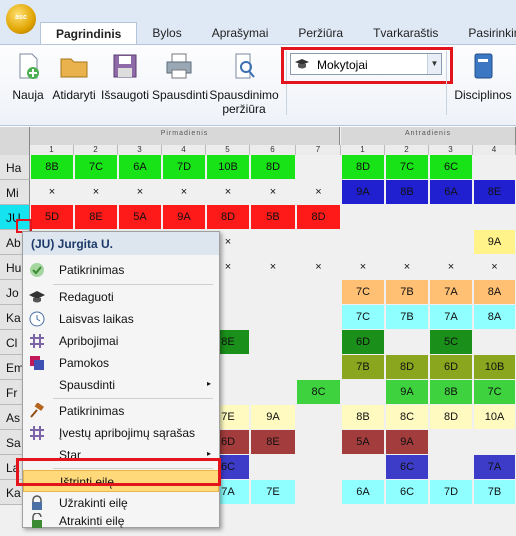 This screenshot has width=516, height=536. What do you see at coordinates (121, 503) in the screenshot?
I see `menu-item-lock-row: Užrakinti eilę` at bounding box center [121, 503].